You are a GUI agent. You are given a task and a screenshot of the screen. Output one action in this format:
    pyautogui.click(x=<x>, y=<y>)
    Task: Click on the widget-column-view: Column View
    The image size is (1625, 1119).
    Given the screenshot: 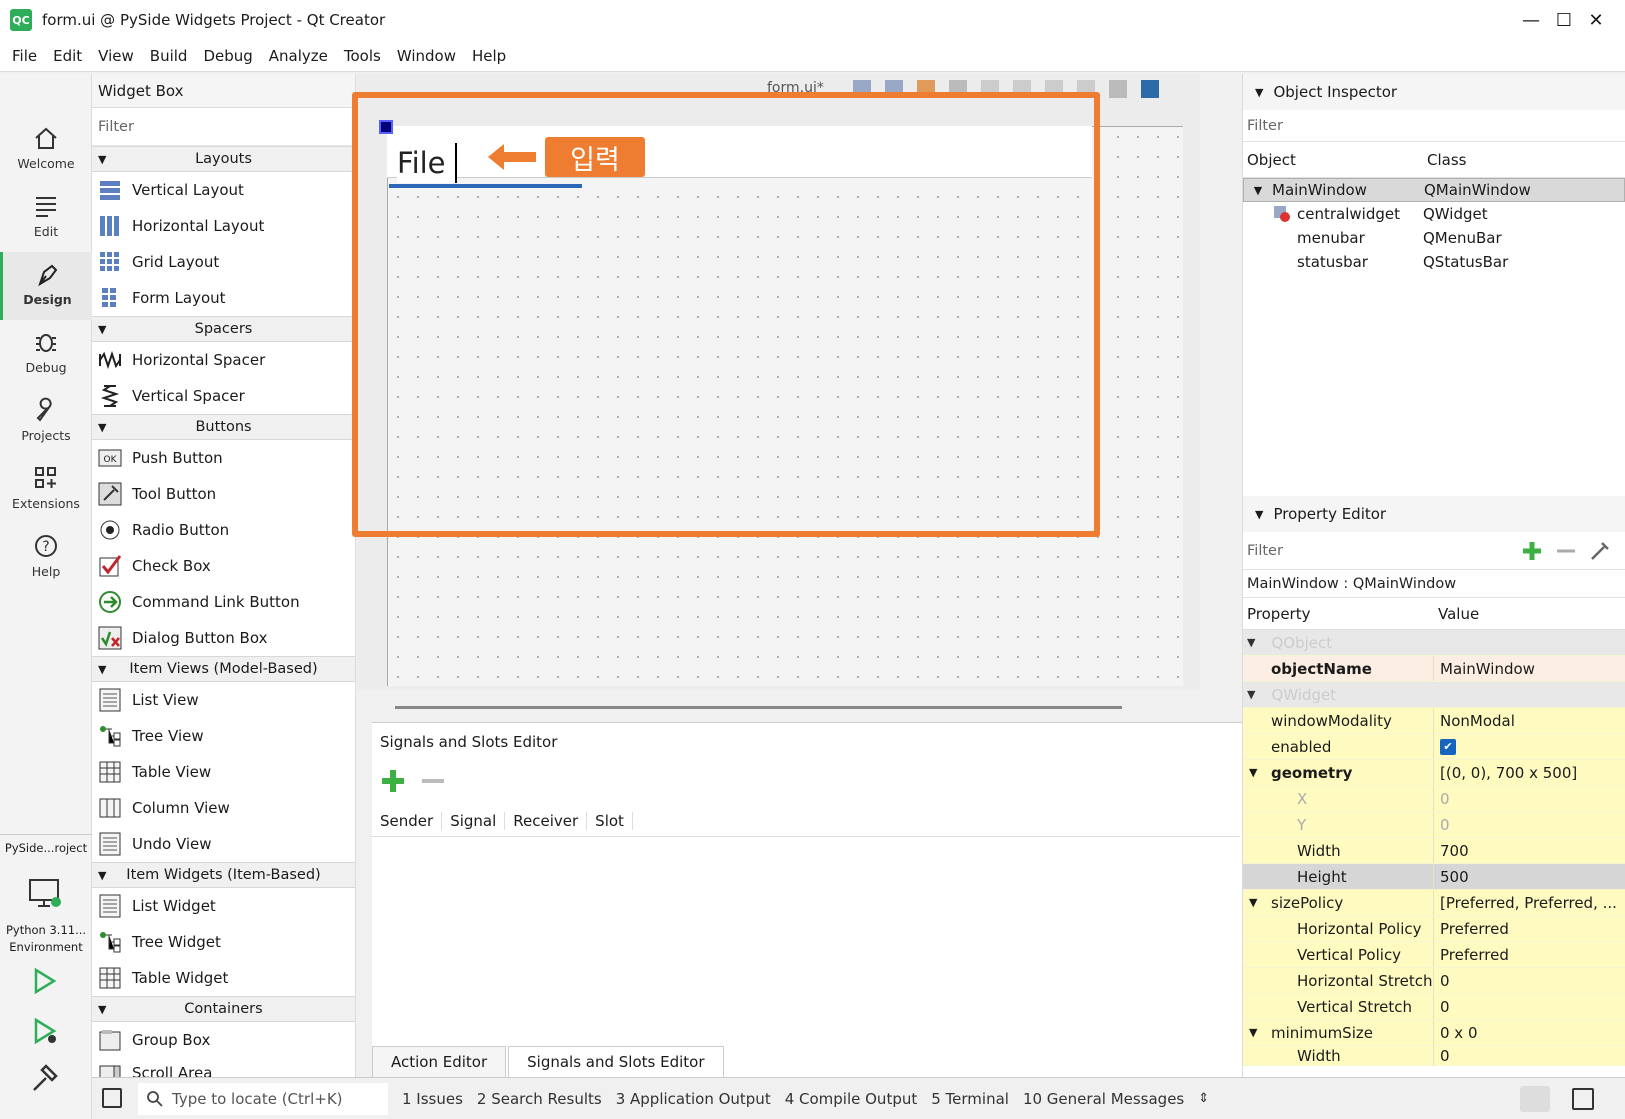 What is the action you would take?
    pyautogui.click(x=223, y=808)
    